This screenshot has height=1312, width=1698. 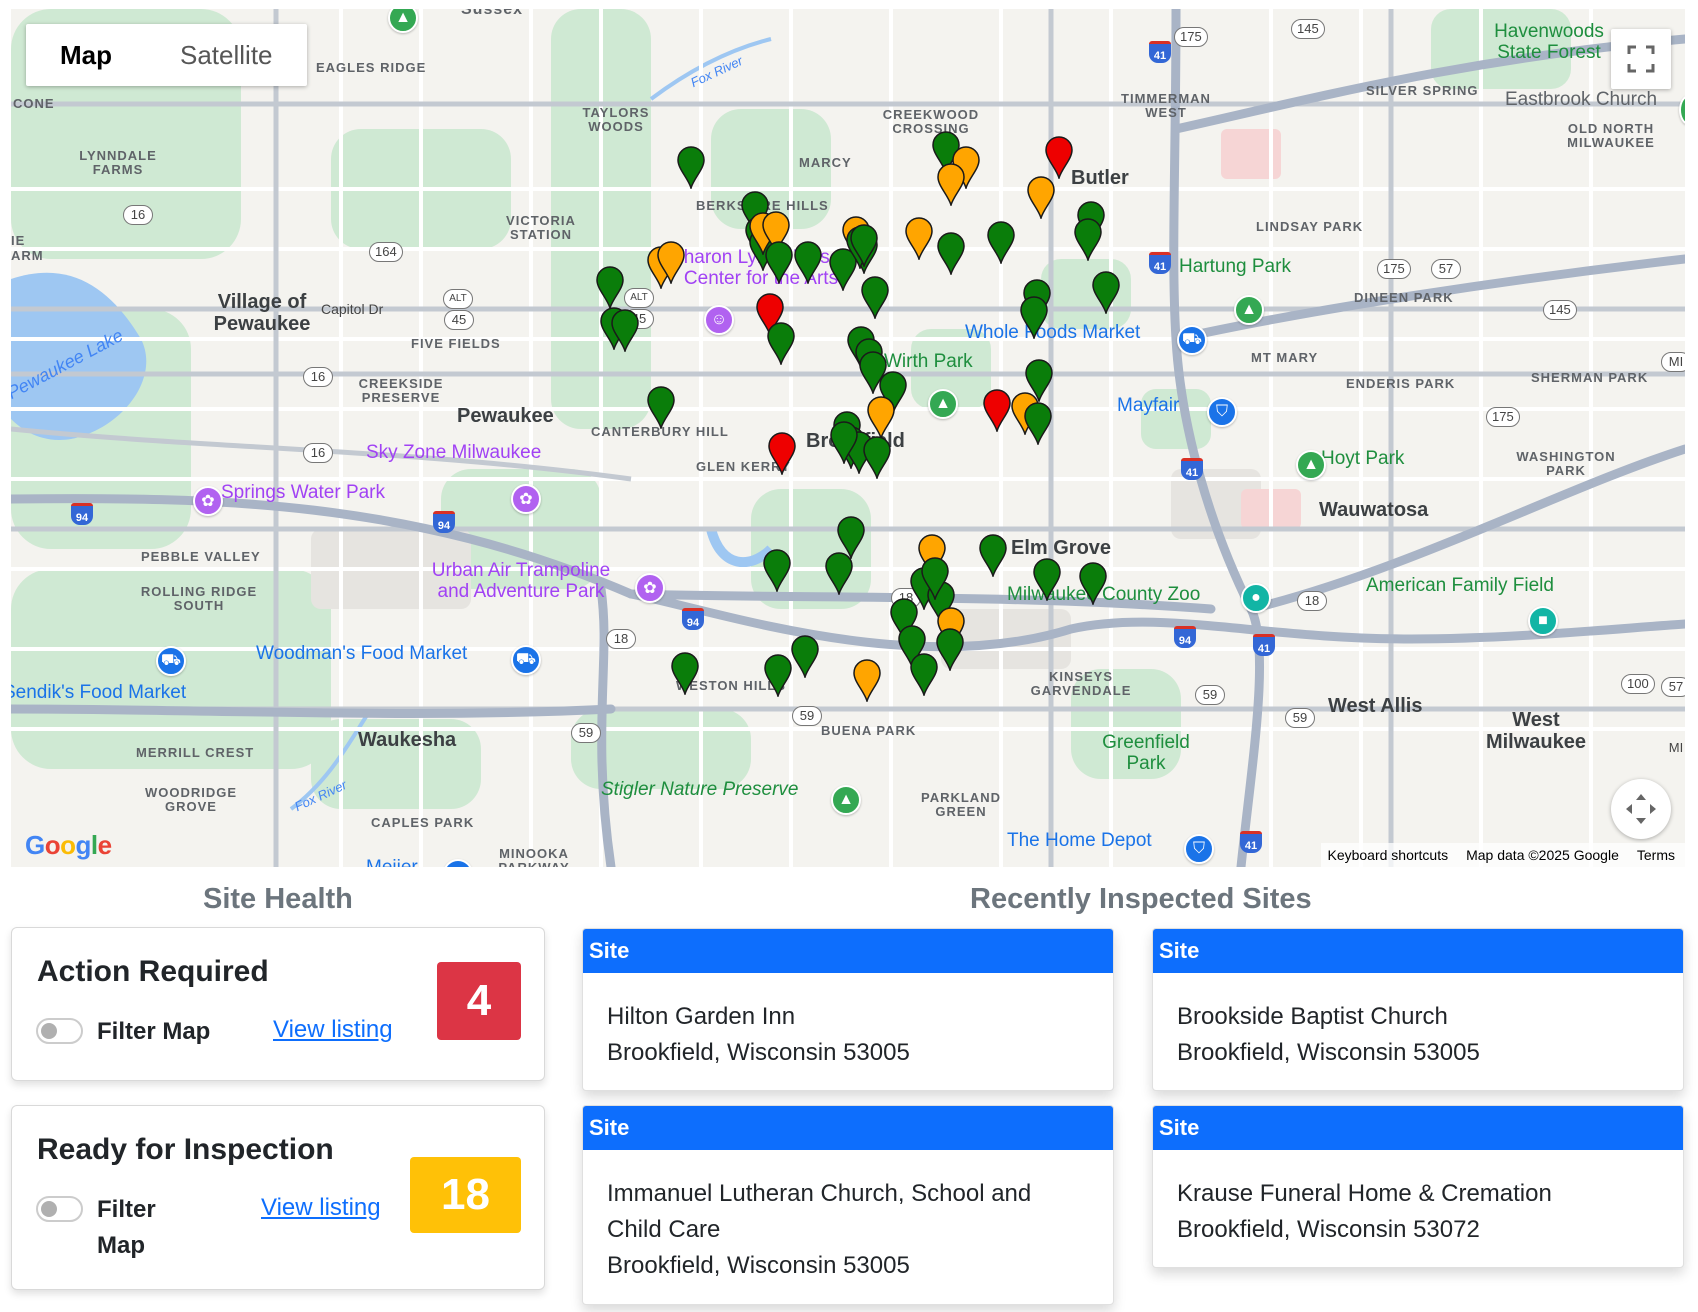 I want to click on interstate-shield: 41, so click(x=1251, y=842).